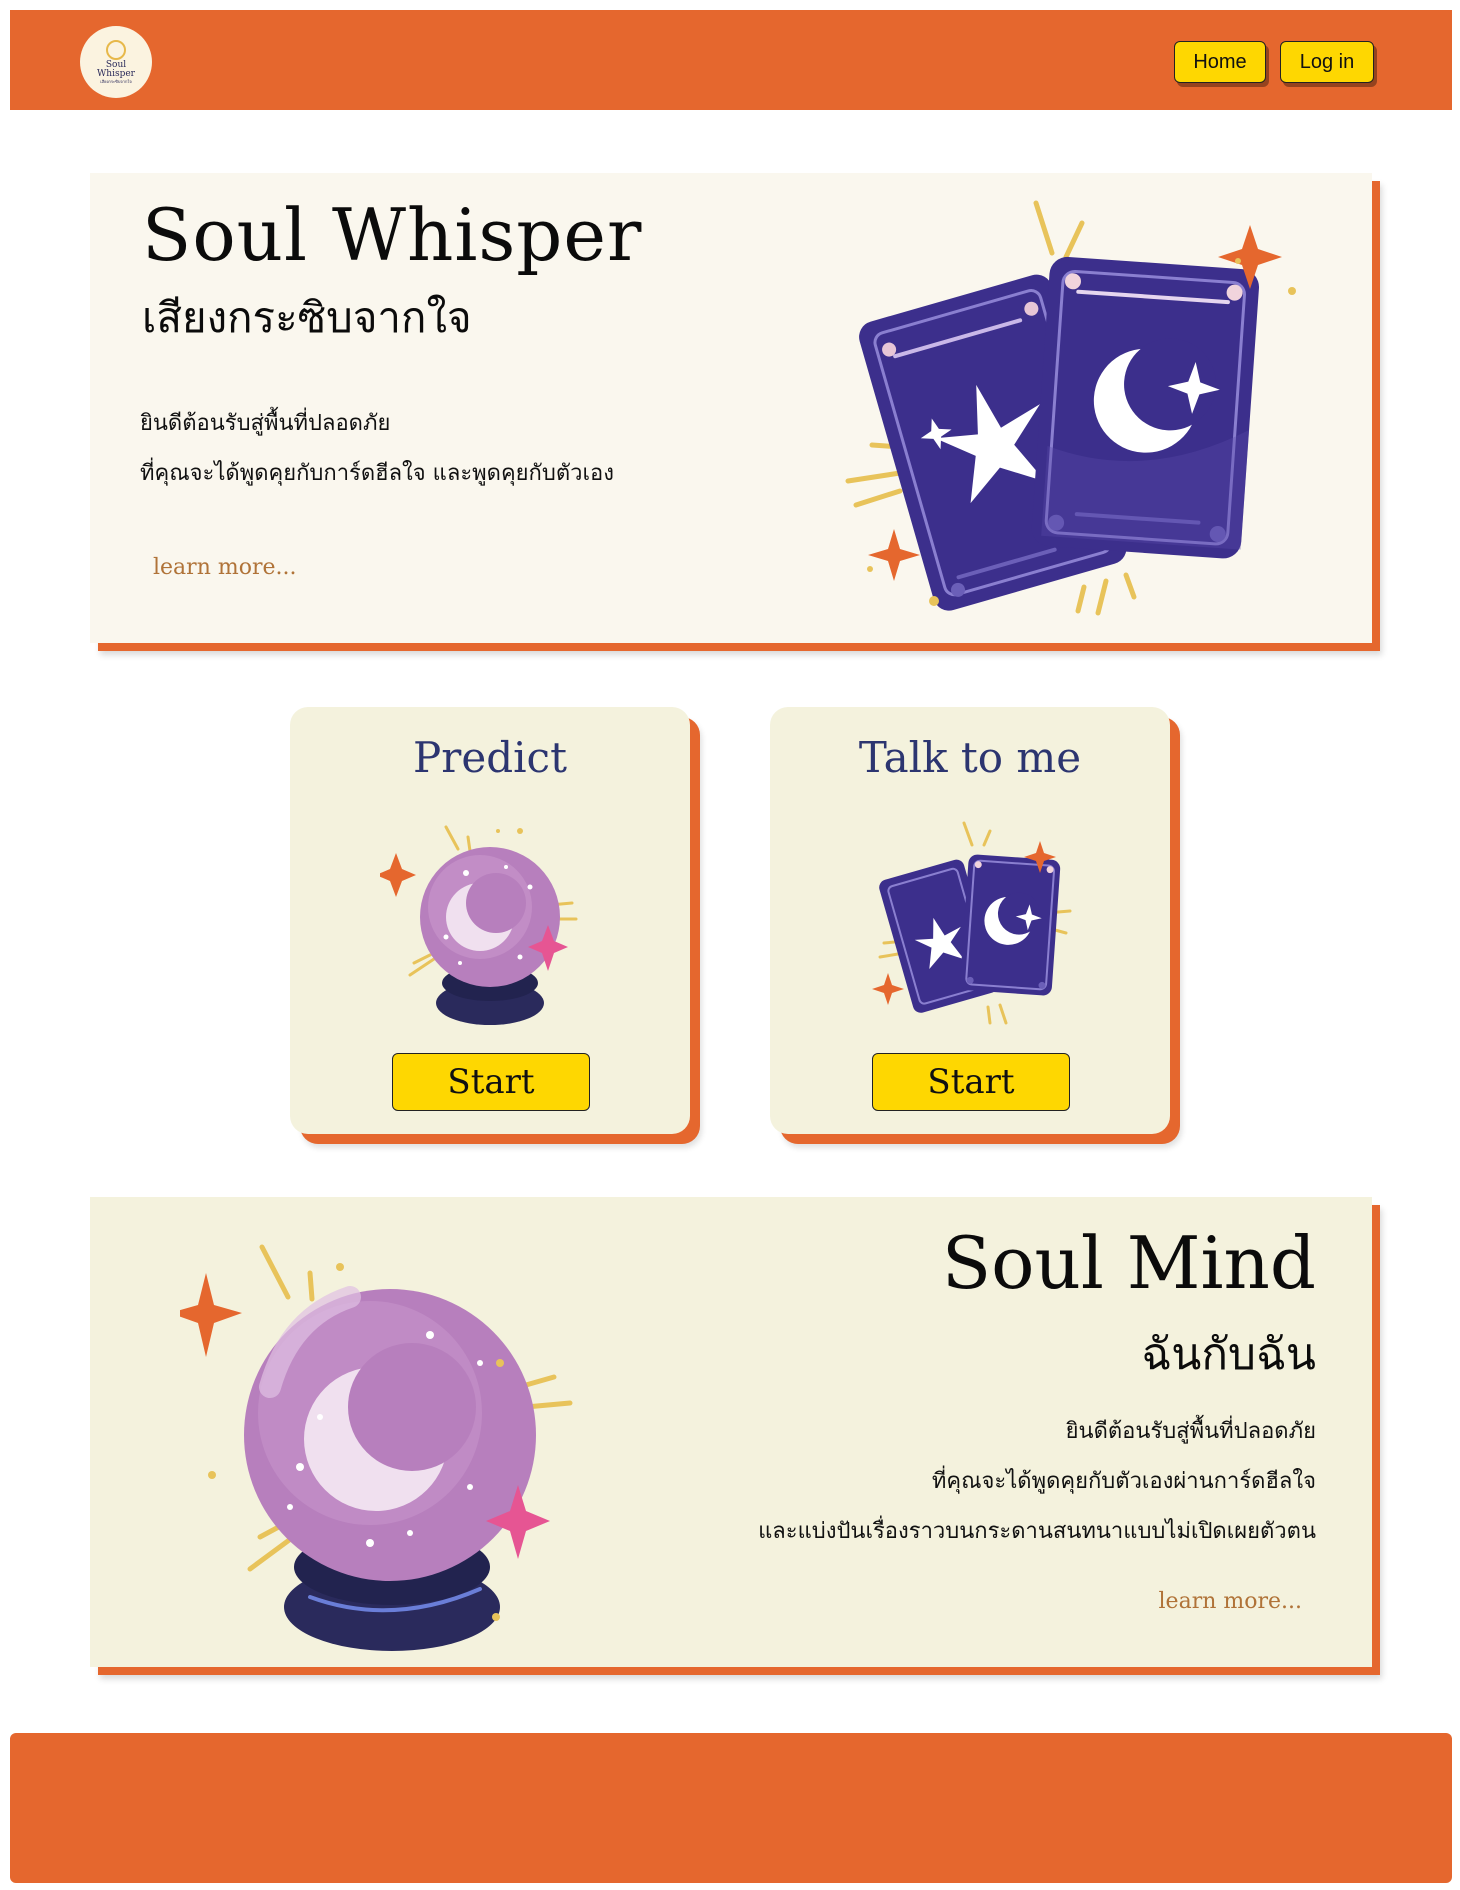 This screenshot has height=1890, width=1460. I want to click on hero-title: Soul Whisper, so click(392, 235).